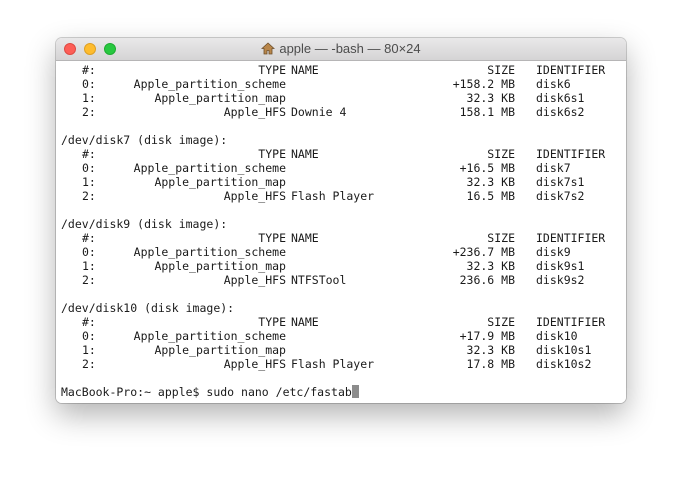  What do you see at coordinates (560, 112) in the screenshot?
I see `row-identifier: disk6s2` at bounding box center [560, 112].